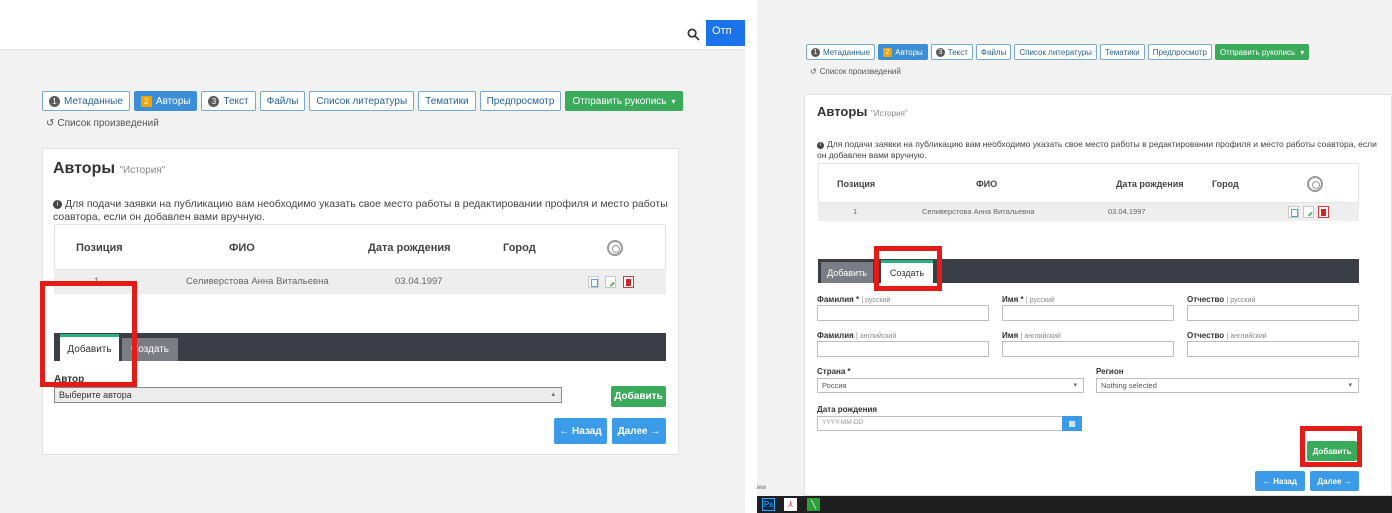 This screenshot has height=513, width=1392. I want to click on tab-metadata-2: 1 Метаданные, so click(841, 52).